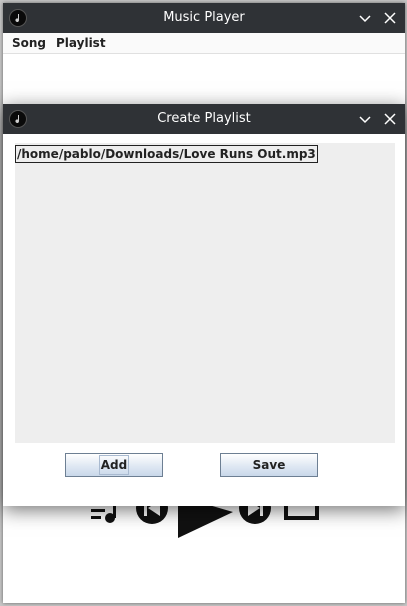 The image size is (407, 606). I want to click on add-button-label: Add, so click(114, 465).